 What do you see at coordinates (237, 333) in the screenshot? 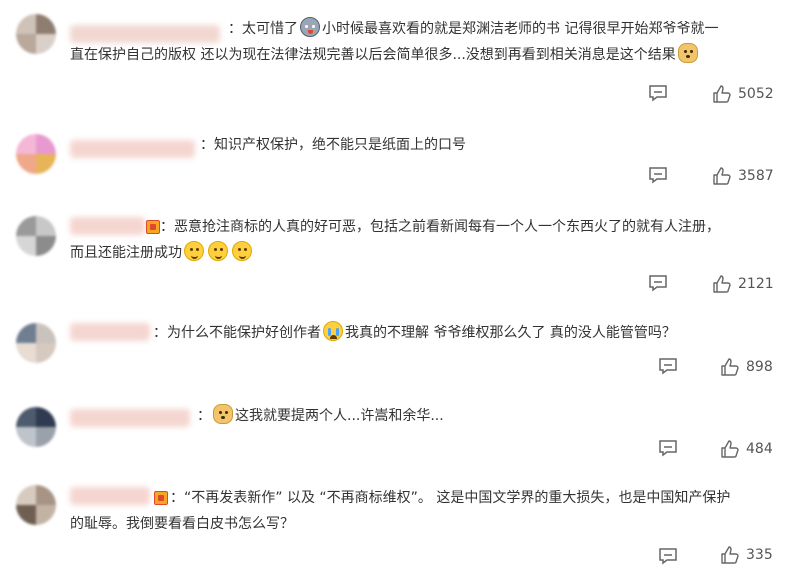
I see `comment-text-part: ：为什么不能保护好创作者` at bounding box center [237, 333].